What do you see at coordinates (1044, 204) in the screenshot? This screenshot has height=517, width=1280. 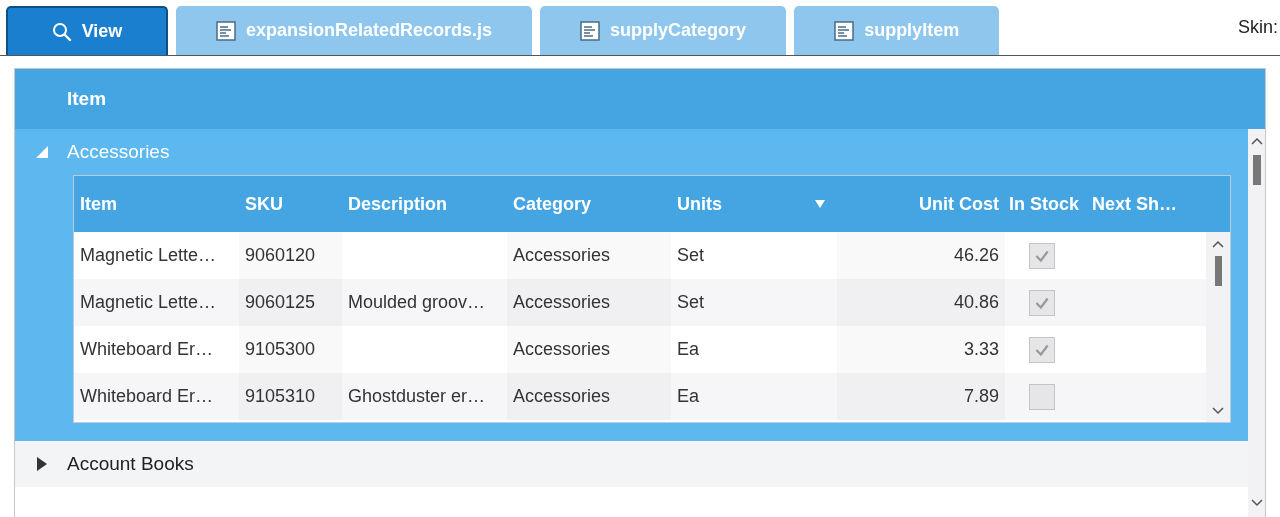 I see `column-header: In Stock` at bounding box center [1044, 204].